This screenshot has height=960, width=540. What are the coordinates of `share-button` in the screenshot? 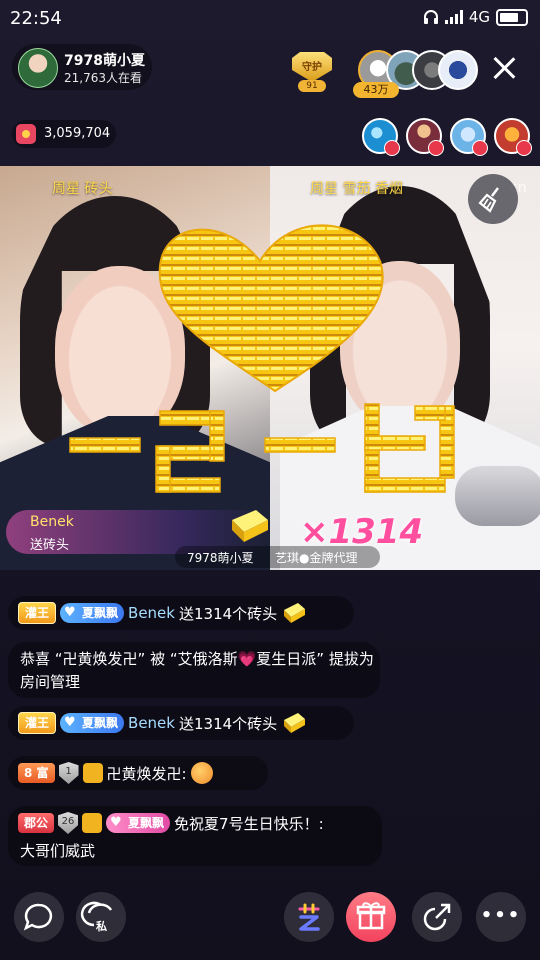 It's located at (437, 917).